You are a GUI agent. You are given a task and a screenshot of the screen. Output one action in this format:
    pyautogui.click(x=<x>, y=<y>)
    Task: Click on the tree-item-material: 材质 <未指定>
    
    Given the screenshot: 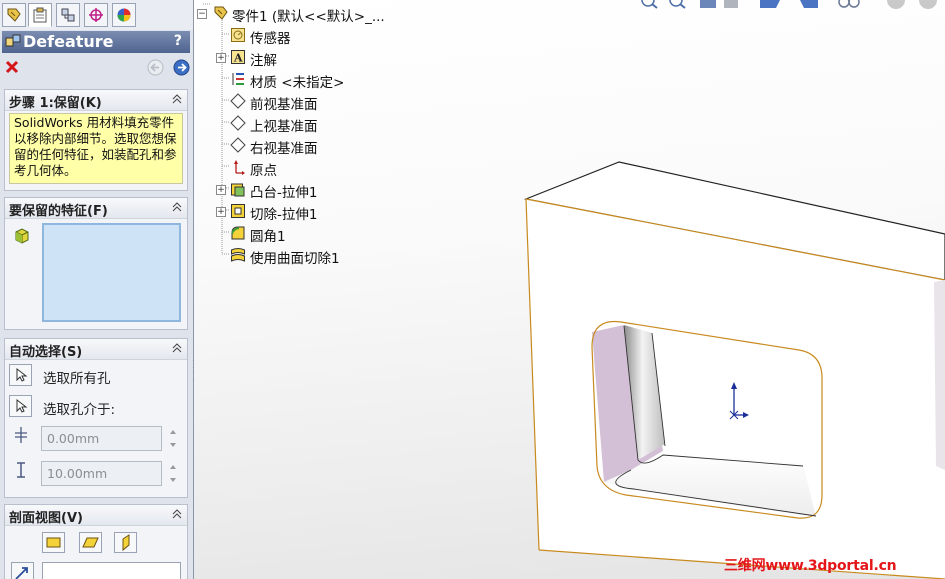 What is the action you would take?
    pyautogui.click(x=331, y=80)
    